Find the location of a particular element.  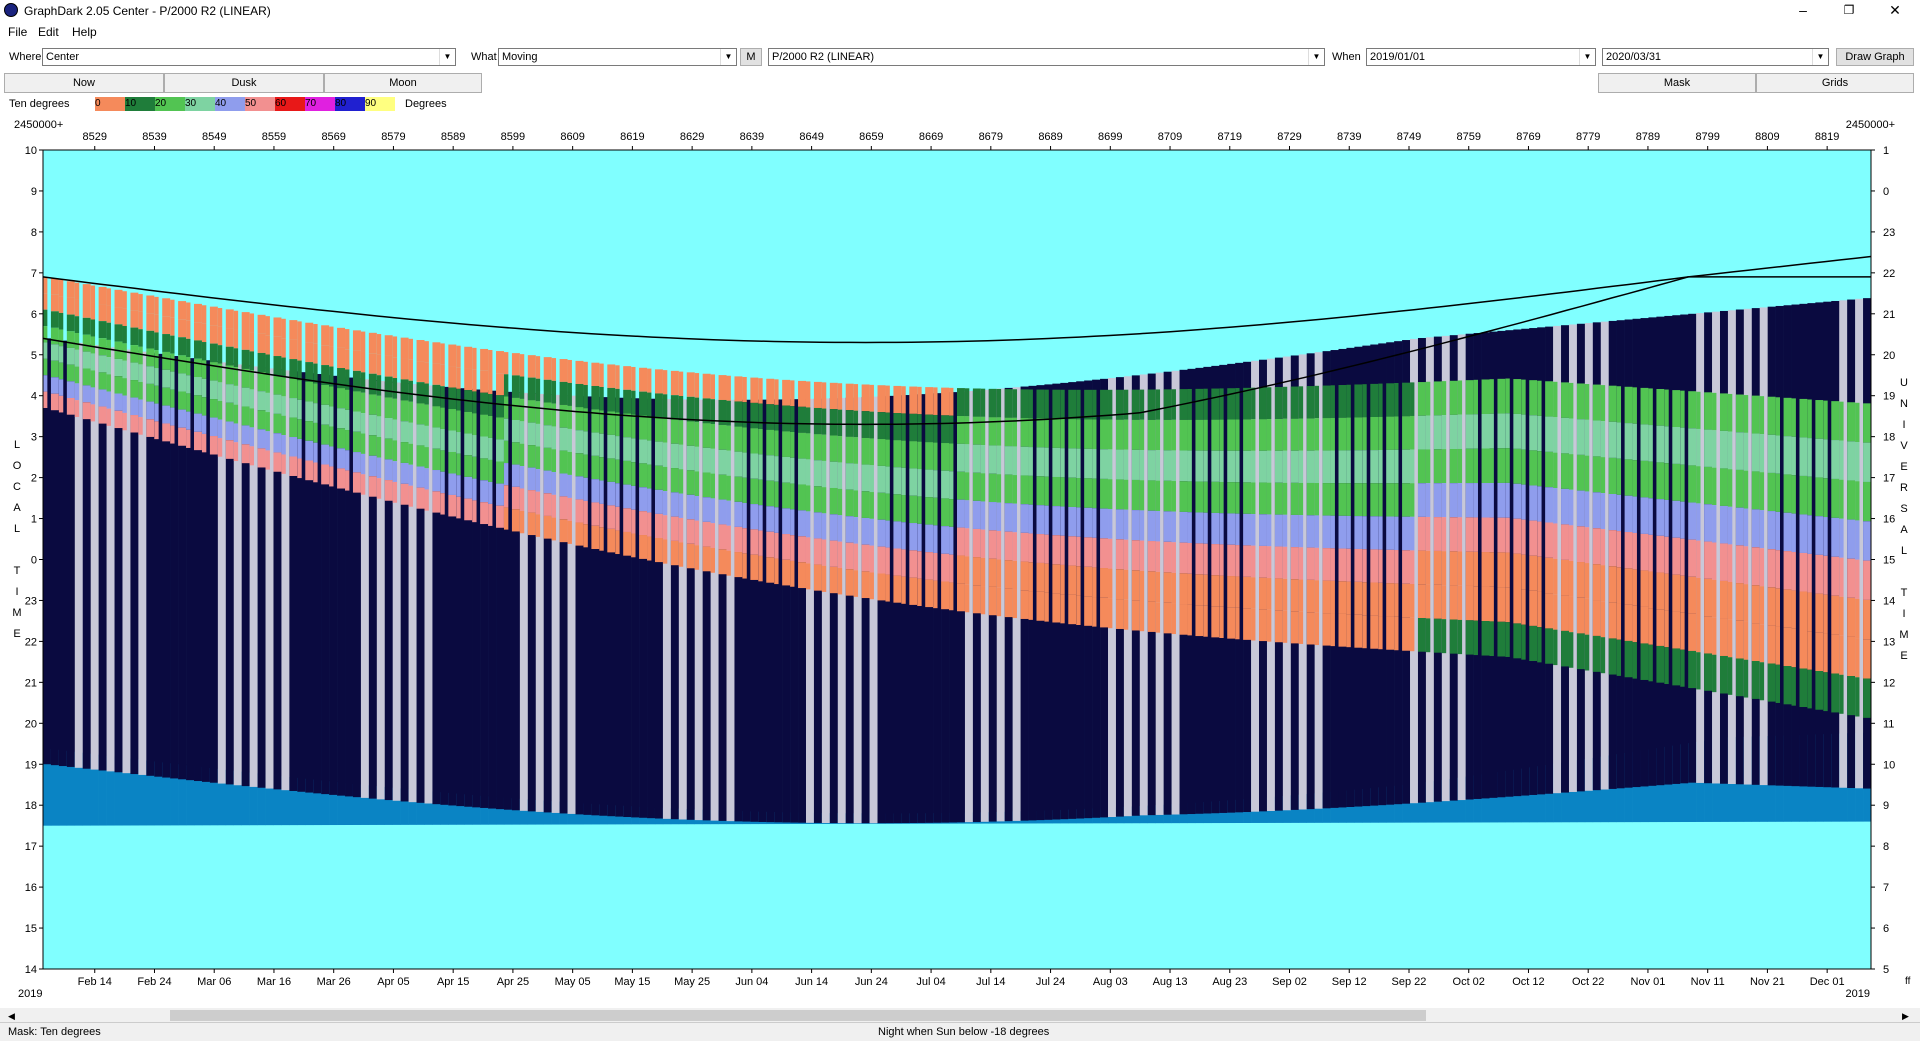

restore-button: ❐ is located at coordinates (1849, 11).